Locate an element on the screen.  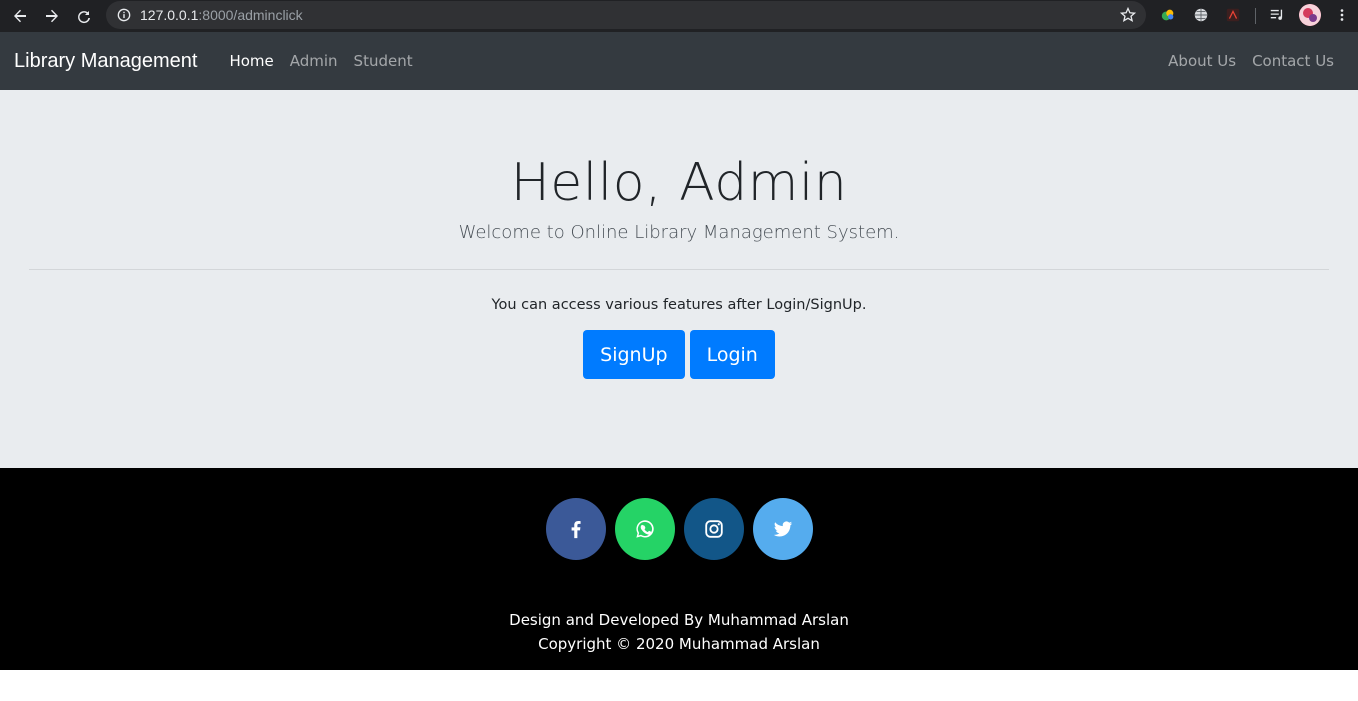
facebook-icon is located at coordinates (575, 529).